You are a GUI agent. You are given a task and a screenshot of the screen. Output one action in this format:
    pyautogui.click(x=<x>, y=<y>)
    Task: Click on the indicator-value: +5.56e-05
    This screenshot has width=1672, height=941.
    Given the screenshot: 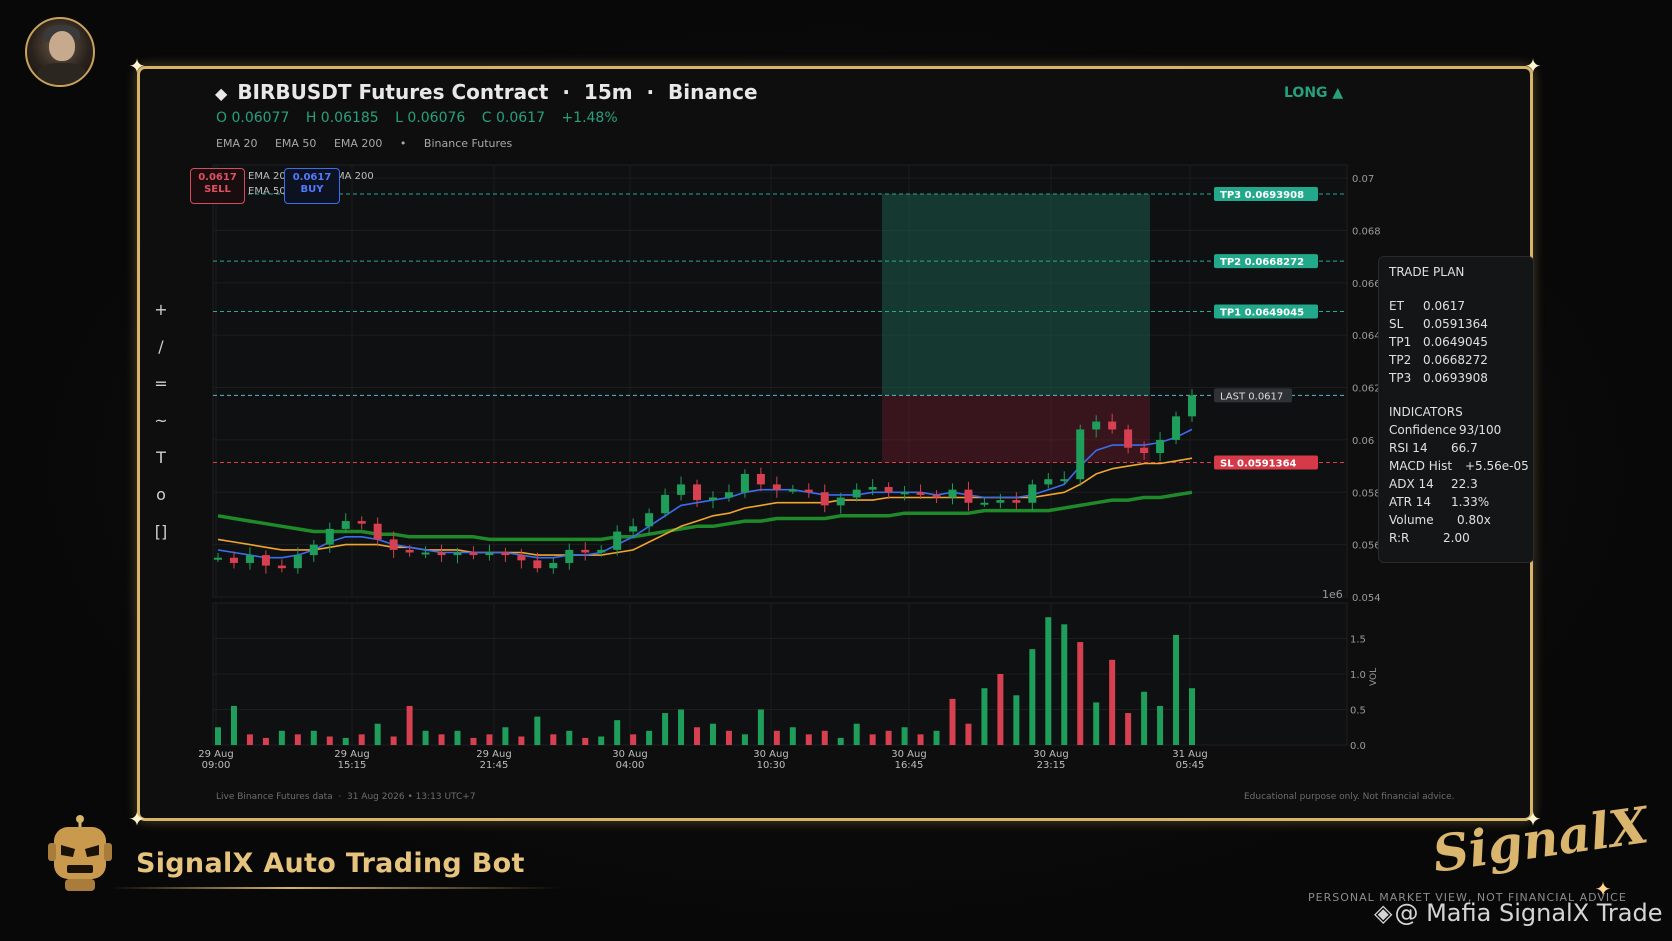 What is the action you would take?
    pyautogui.click(x=1497, y=466)
    